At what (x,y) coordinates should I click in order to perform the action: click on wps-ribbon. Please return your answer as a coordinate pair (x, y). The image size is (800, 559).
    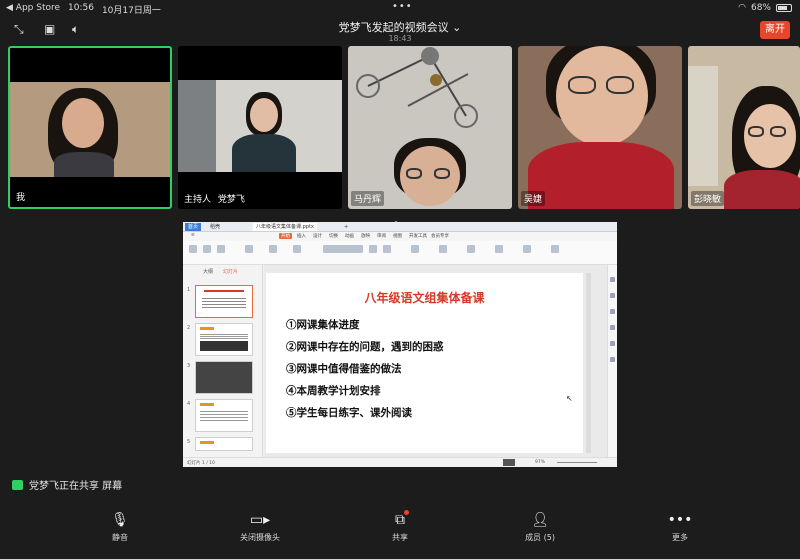
    Looking at the image, I should click on (400, 253).